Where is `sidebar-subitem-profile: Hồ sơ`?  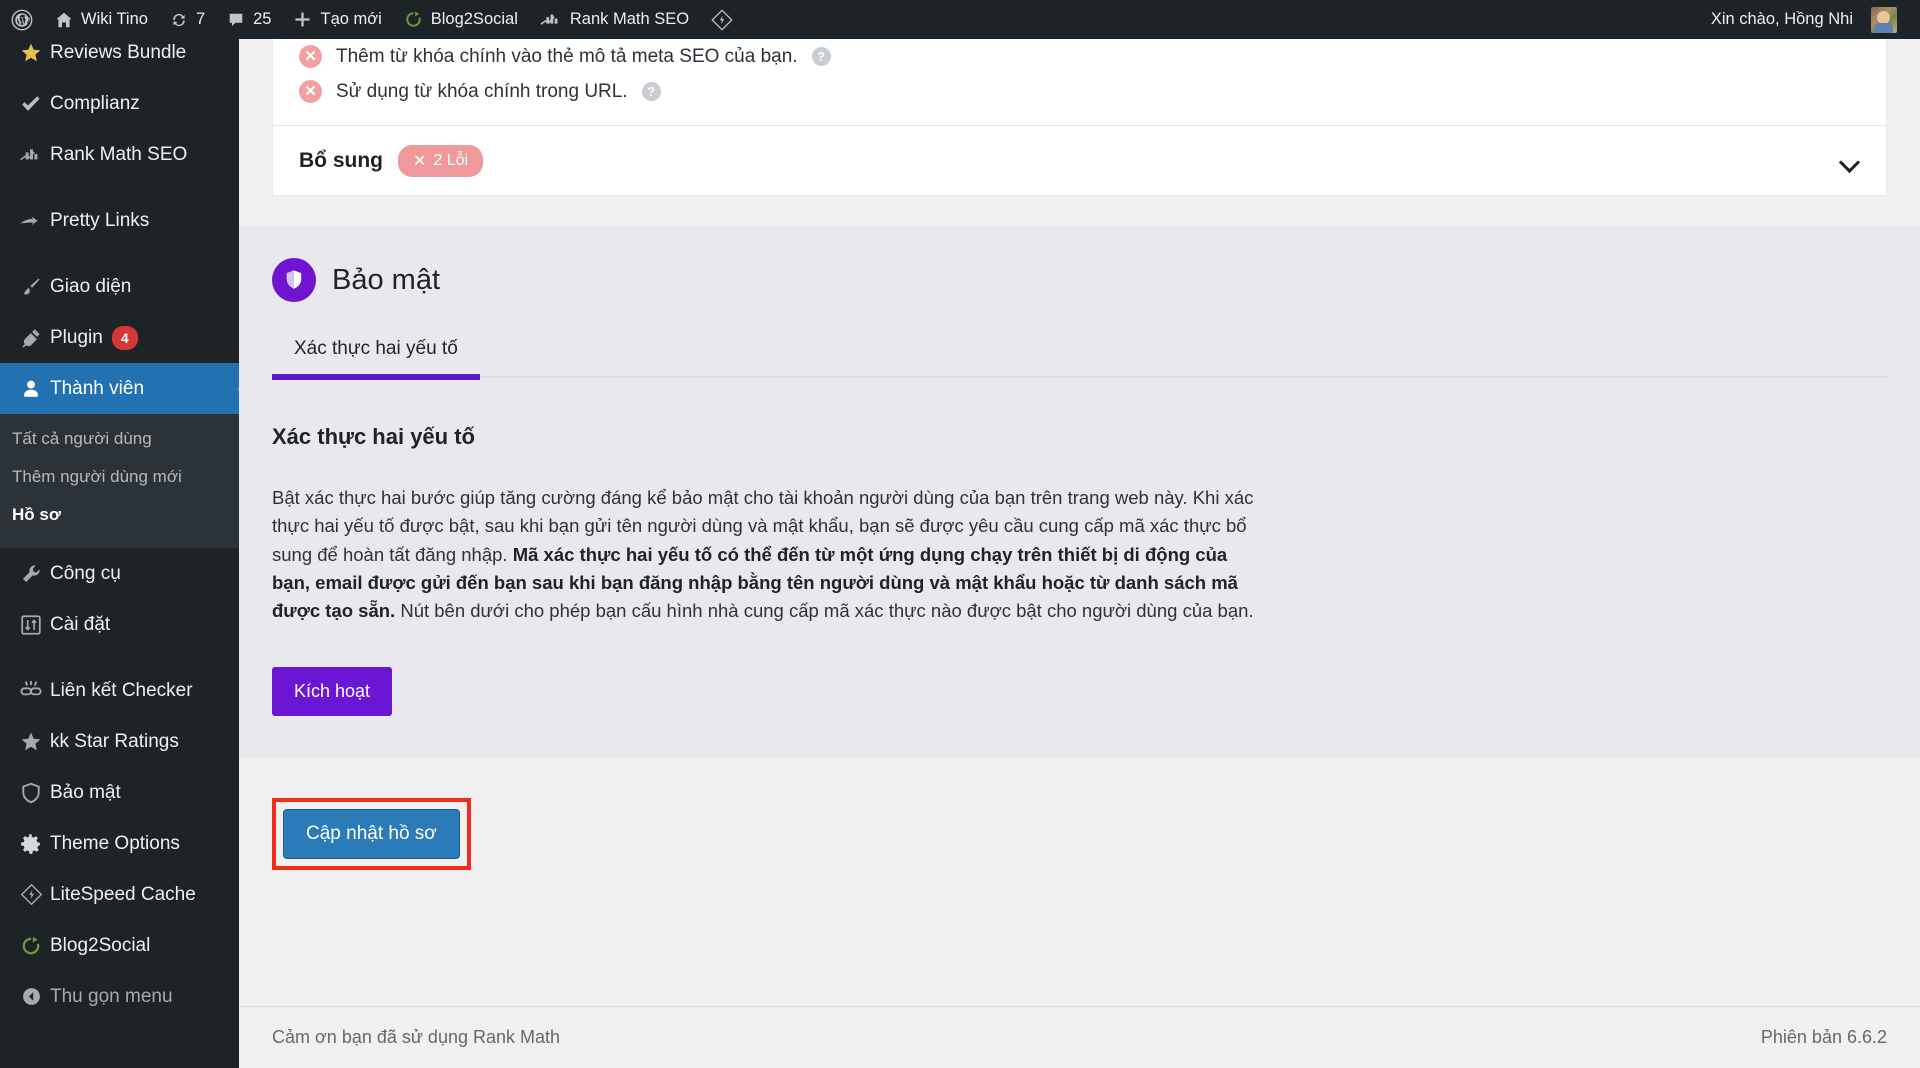
sidebar-subitem-profile: Hồ sơ is located at coordinates (119, 515).